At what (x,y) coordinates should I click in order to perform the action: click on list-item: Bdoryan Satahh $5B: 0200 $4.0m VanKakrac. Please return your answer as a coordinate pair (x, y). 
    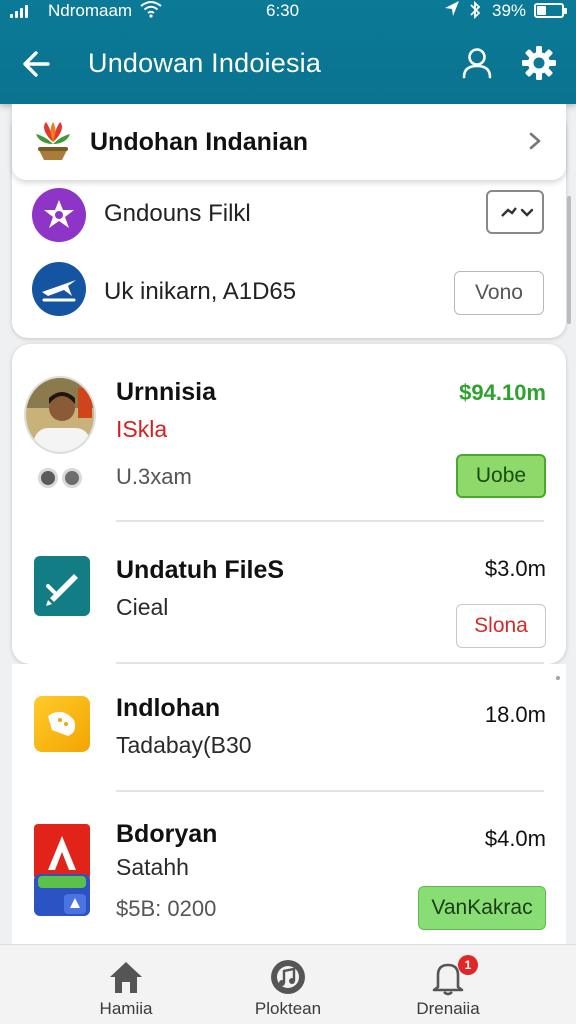
    Looking at the image, I should click on (289, 875).